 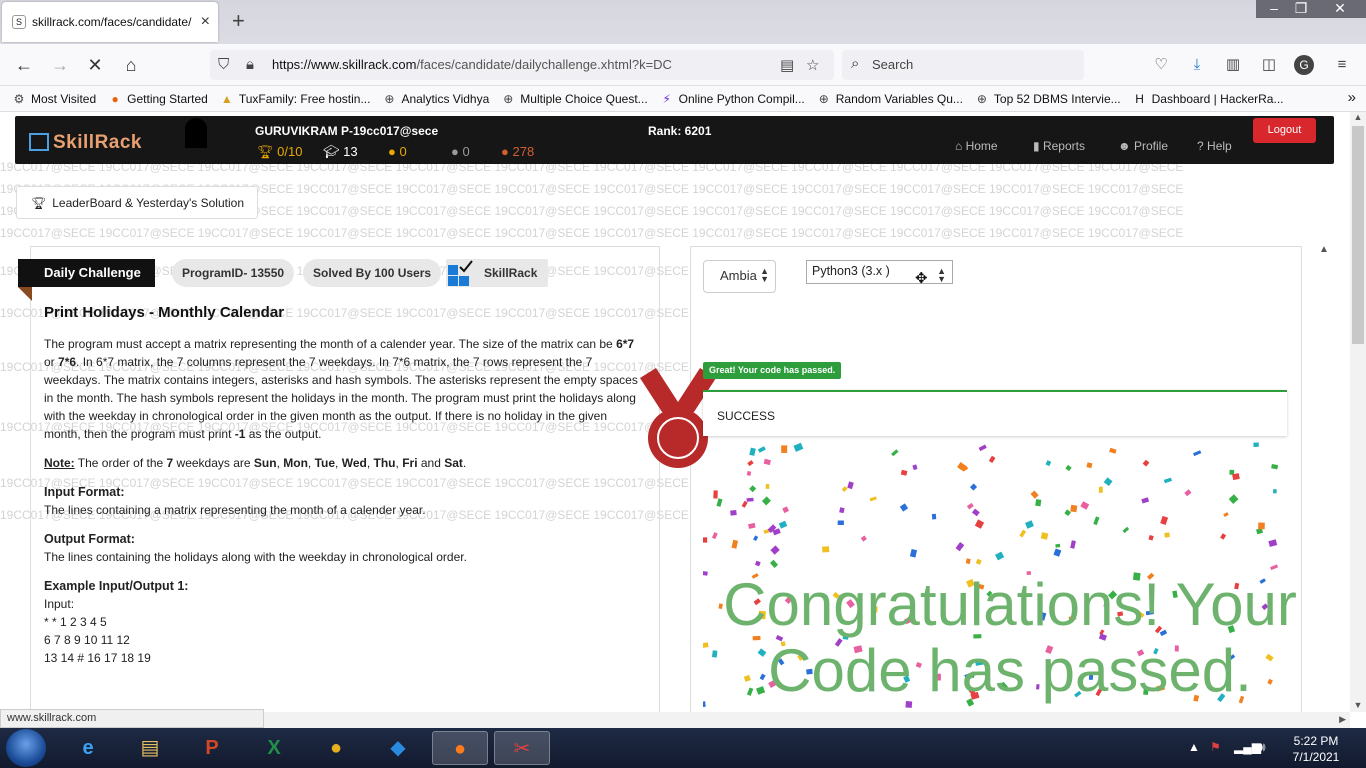 I want to click on file-explorer-icon: ▤, so click(x=150, y=748).